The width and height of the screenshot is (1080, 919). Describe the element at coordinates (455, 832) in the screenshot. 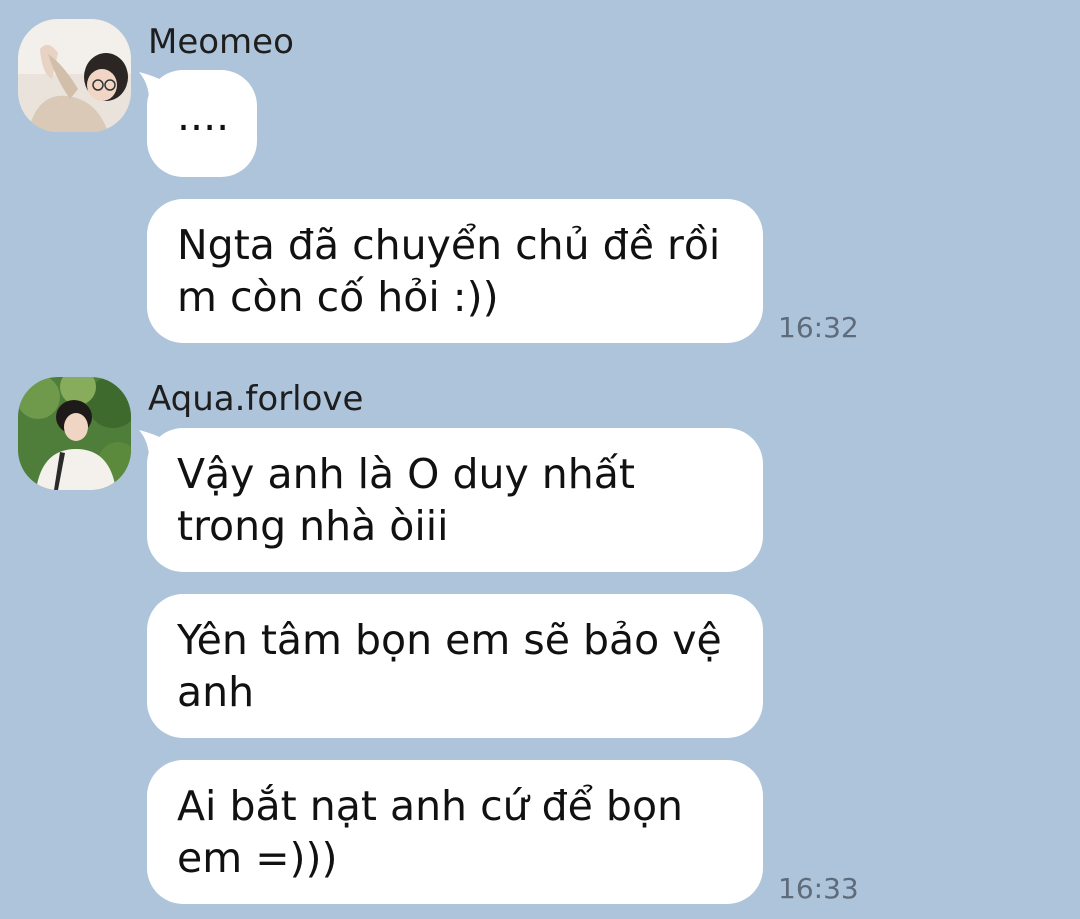

I see `message-bubble: Ai bắt nạt anh cứ để bọn em =)))` at that location.